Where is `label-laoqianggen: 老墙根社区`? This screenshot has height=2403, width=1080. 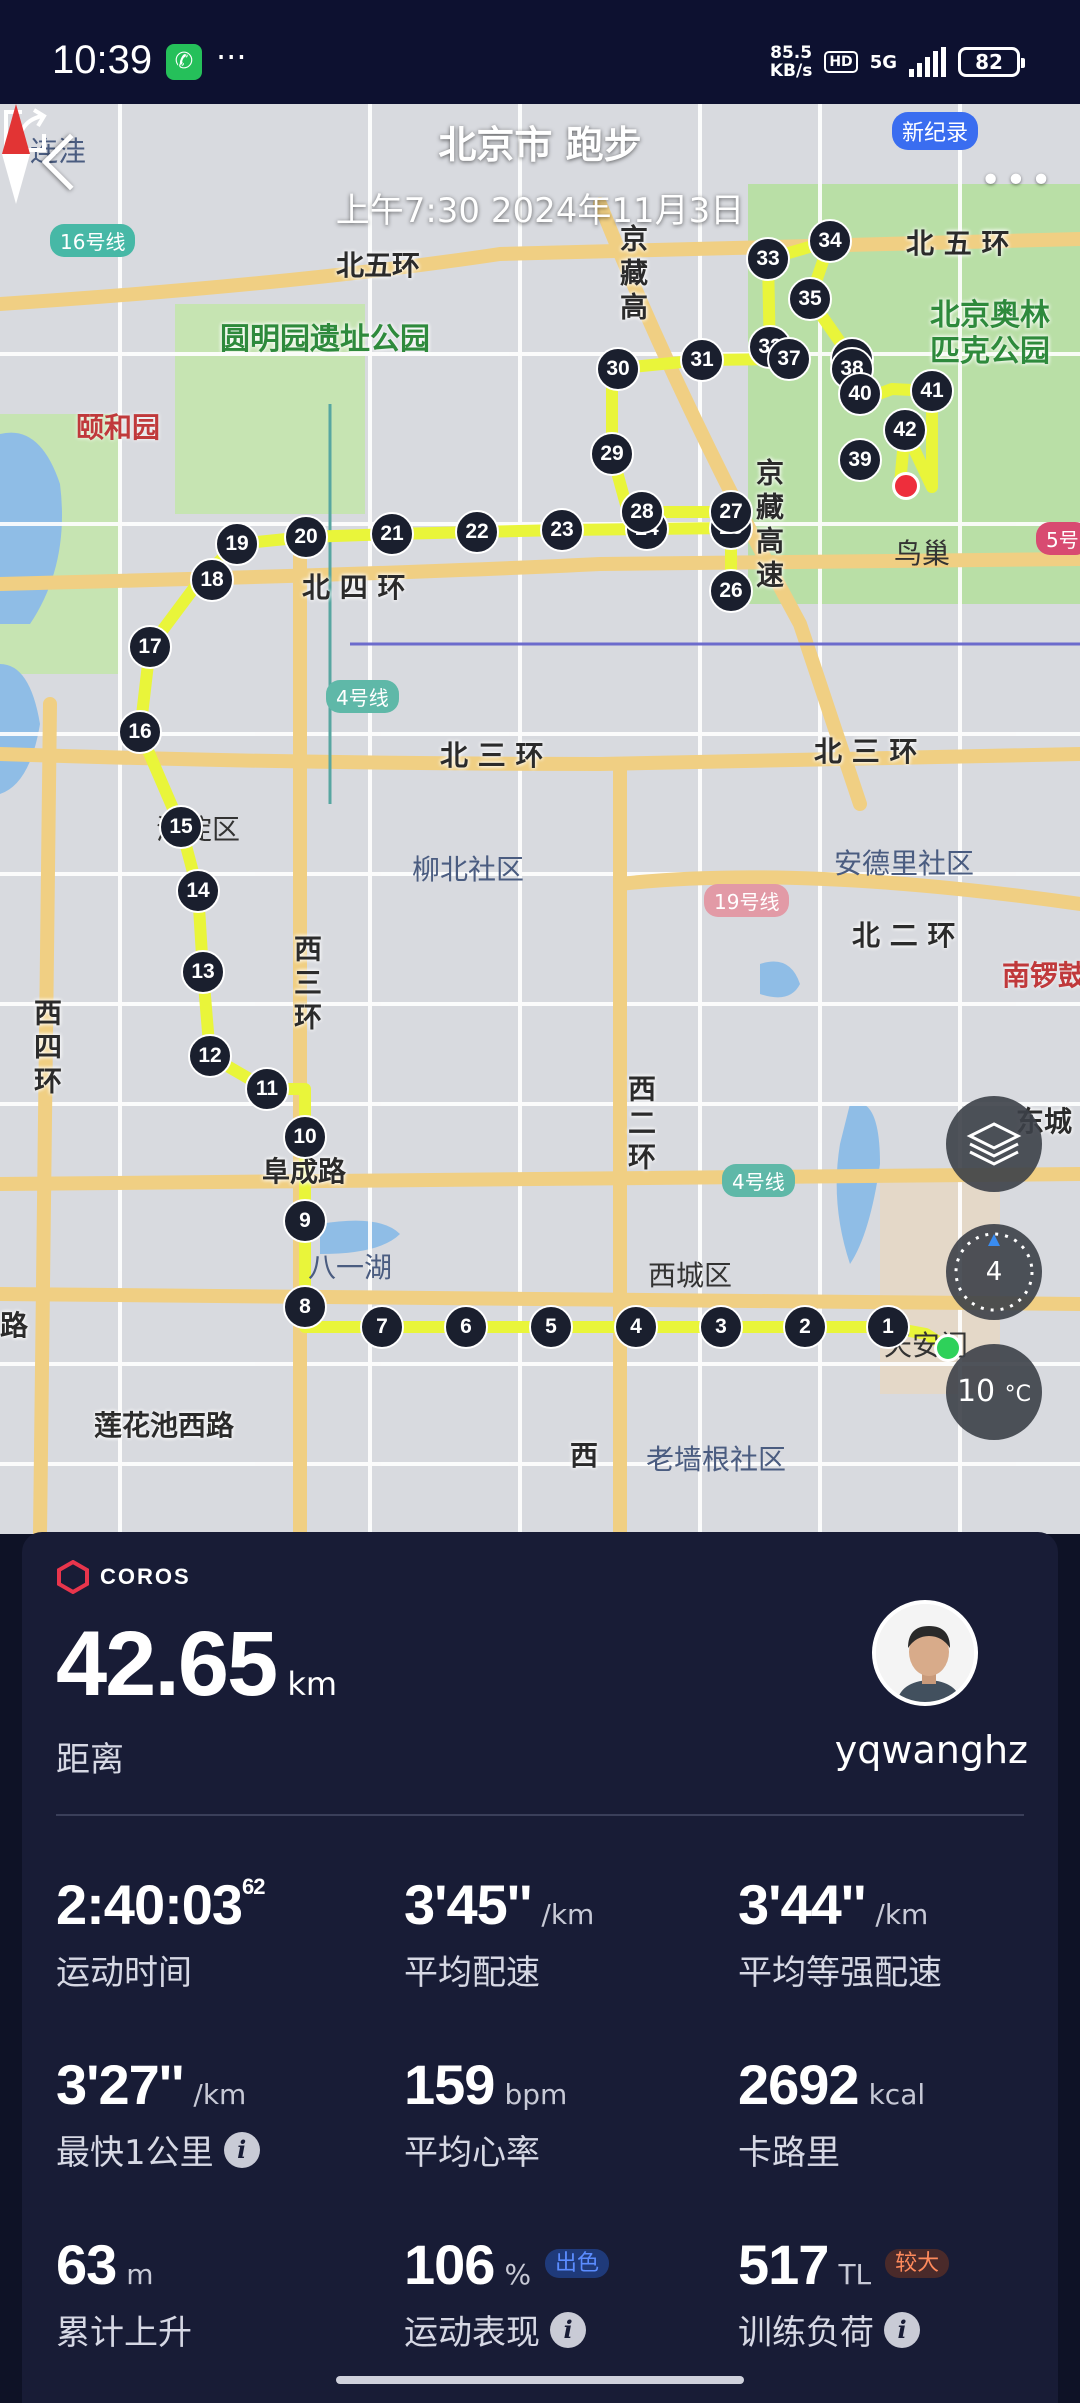
label-laoqianggen: 老墙根社区 is located at coordinates (716, 1459).